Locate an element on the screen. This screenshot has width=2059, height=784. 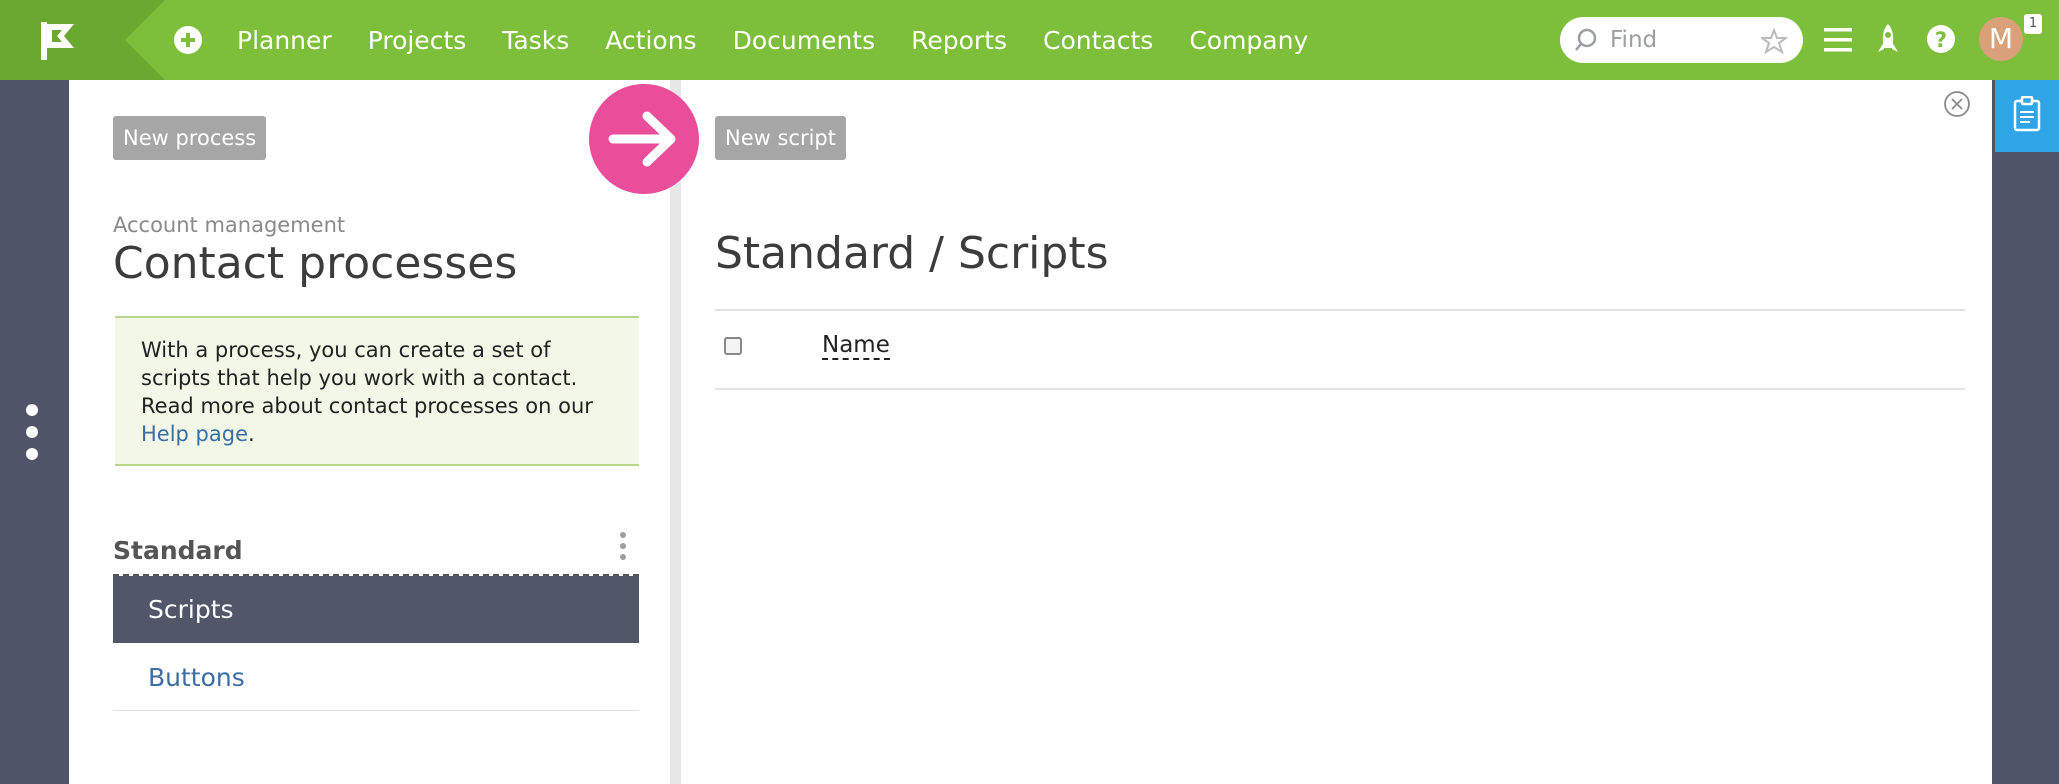
section-standard: Standard is located at coordinates (178, 550).